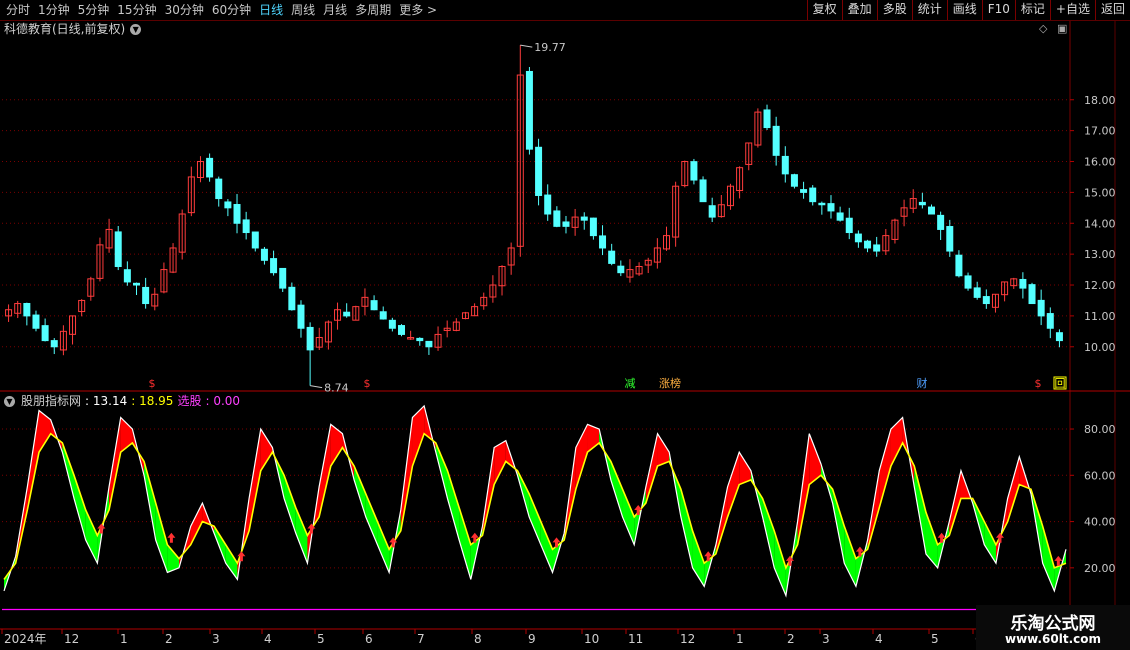  Describe the element at coordinates (231, 10) in the screenshot. I see `period-tab-5: 60分钟` at that location.